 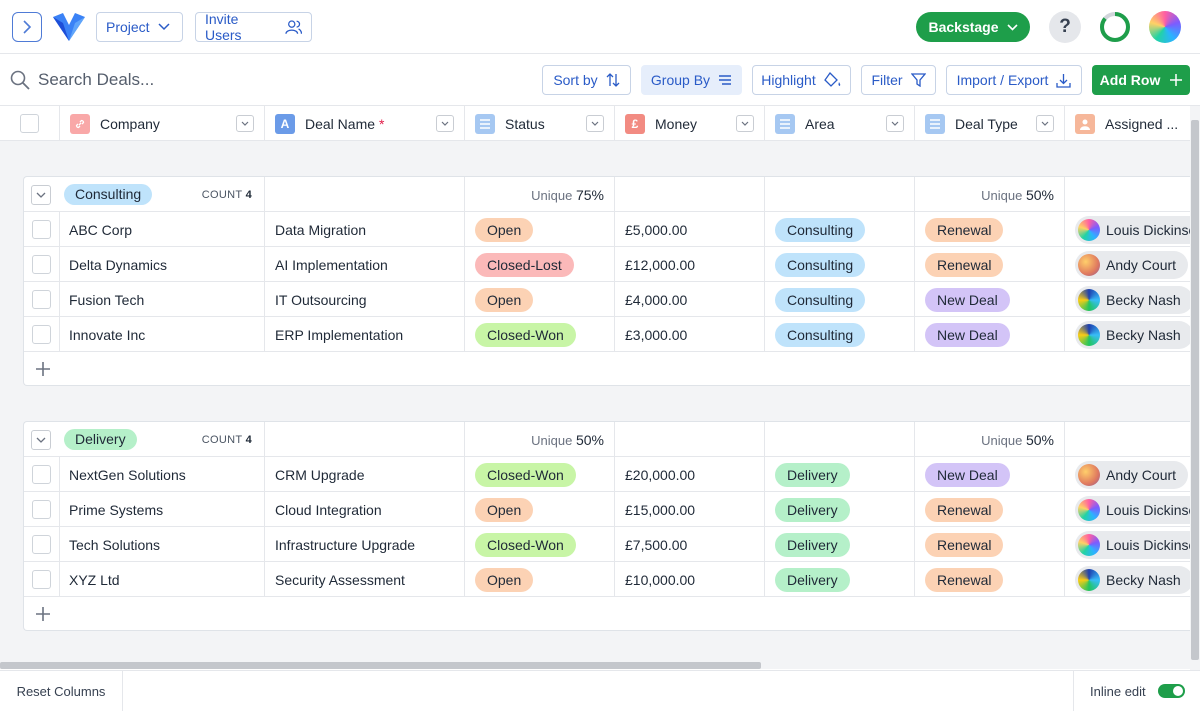 I want to click on invite-users-button: Invite Users, so click(x=253, y=27).